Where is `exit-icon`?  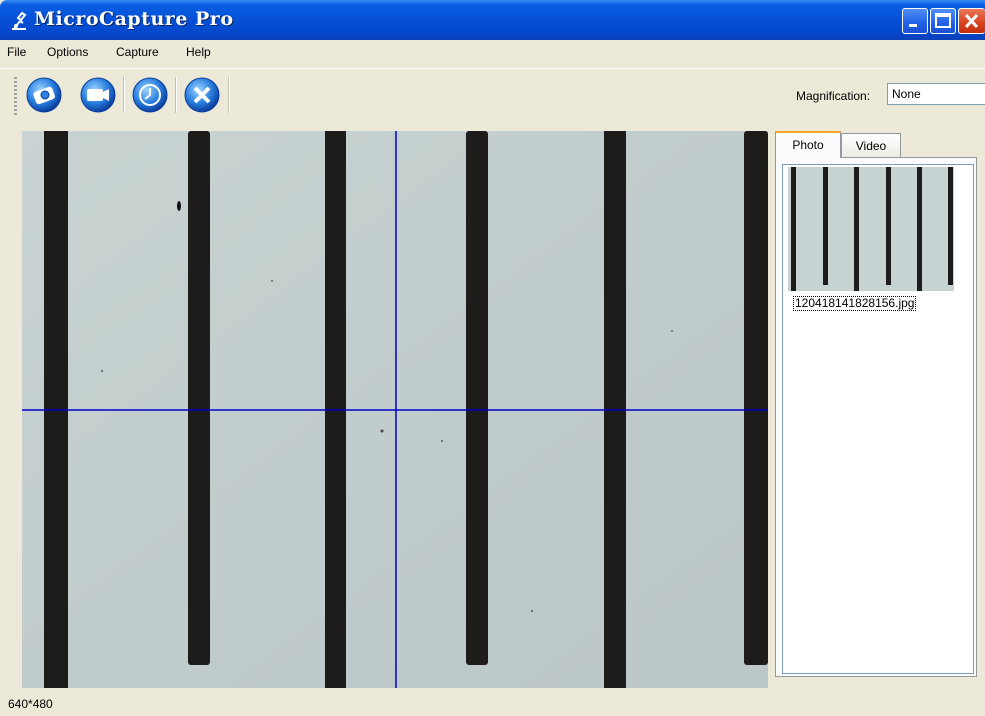 exit-icon is located at coordinates (202, 95).